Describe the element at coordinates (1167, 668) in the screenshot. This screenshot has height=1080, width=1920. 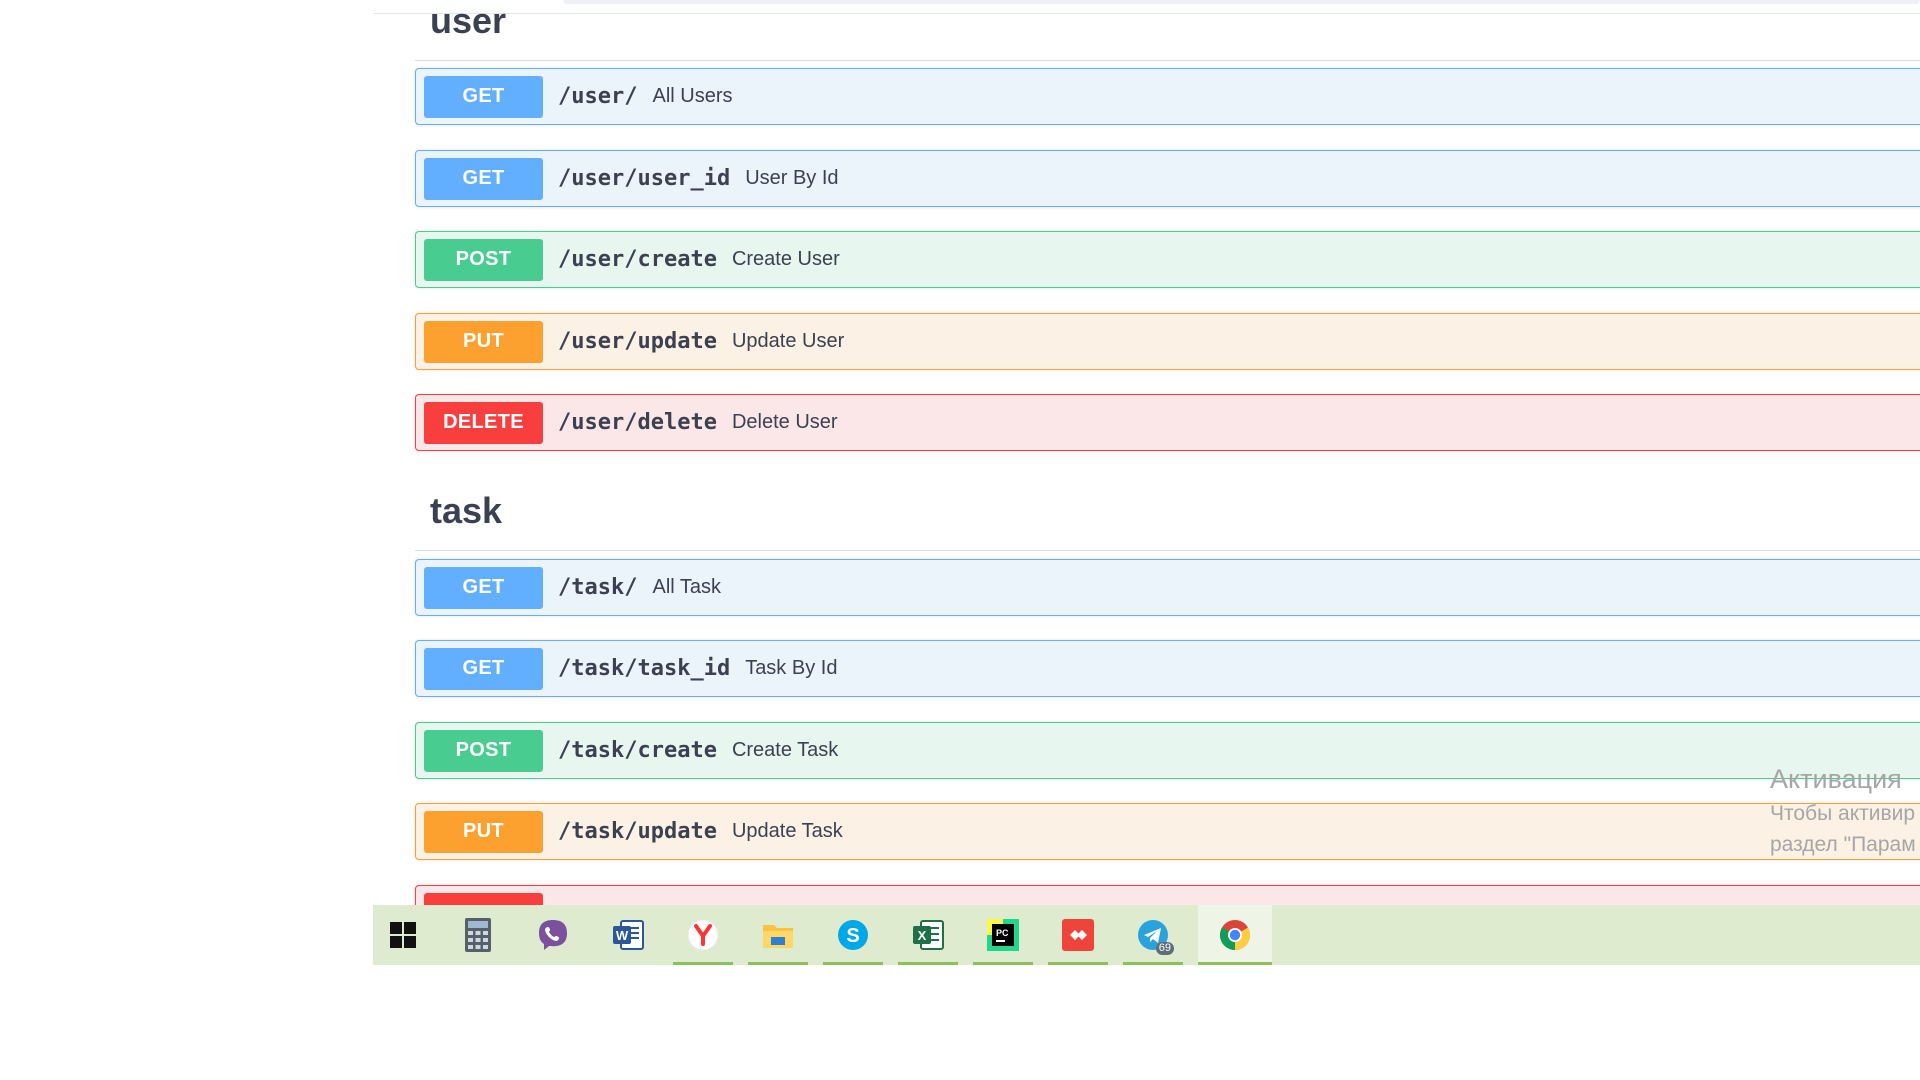
I see `operation-get-task-by-id: GET /task/task_id Task By Id` at that location.